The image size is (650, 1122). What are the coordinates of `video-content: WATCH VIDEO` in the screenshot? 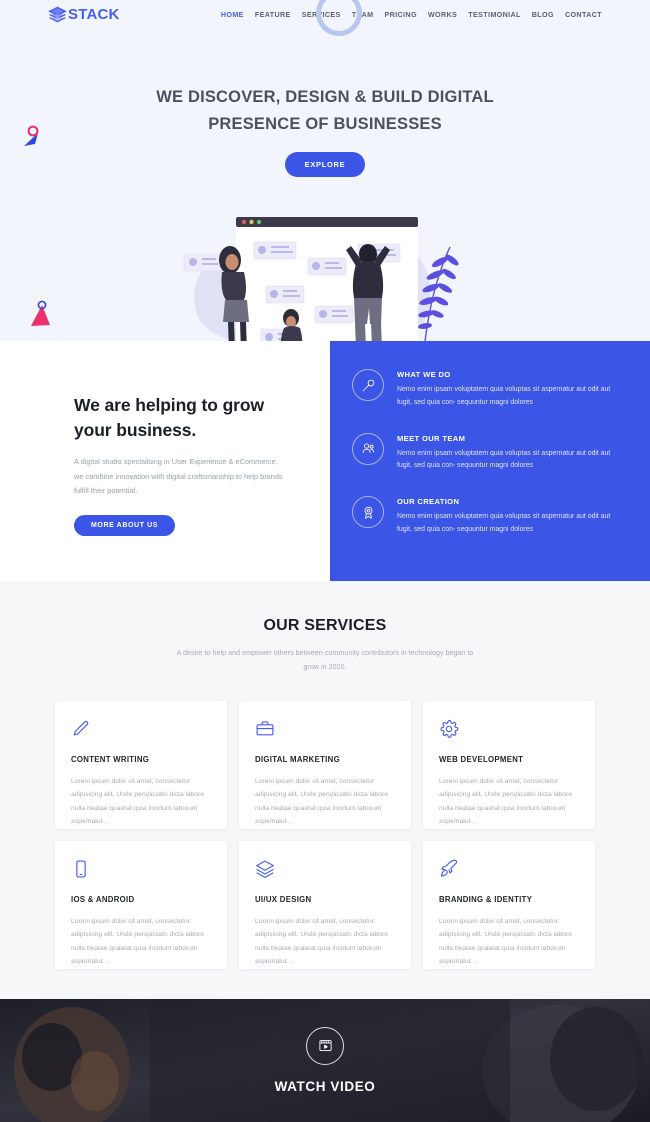 It's located at (325, 1060).